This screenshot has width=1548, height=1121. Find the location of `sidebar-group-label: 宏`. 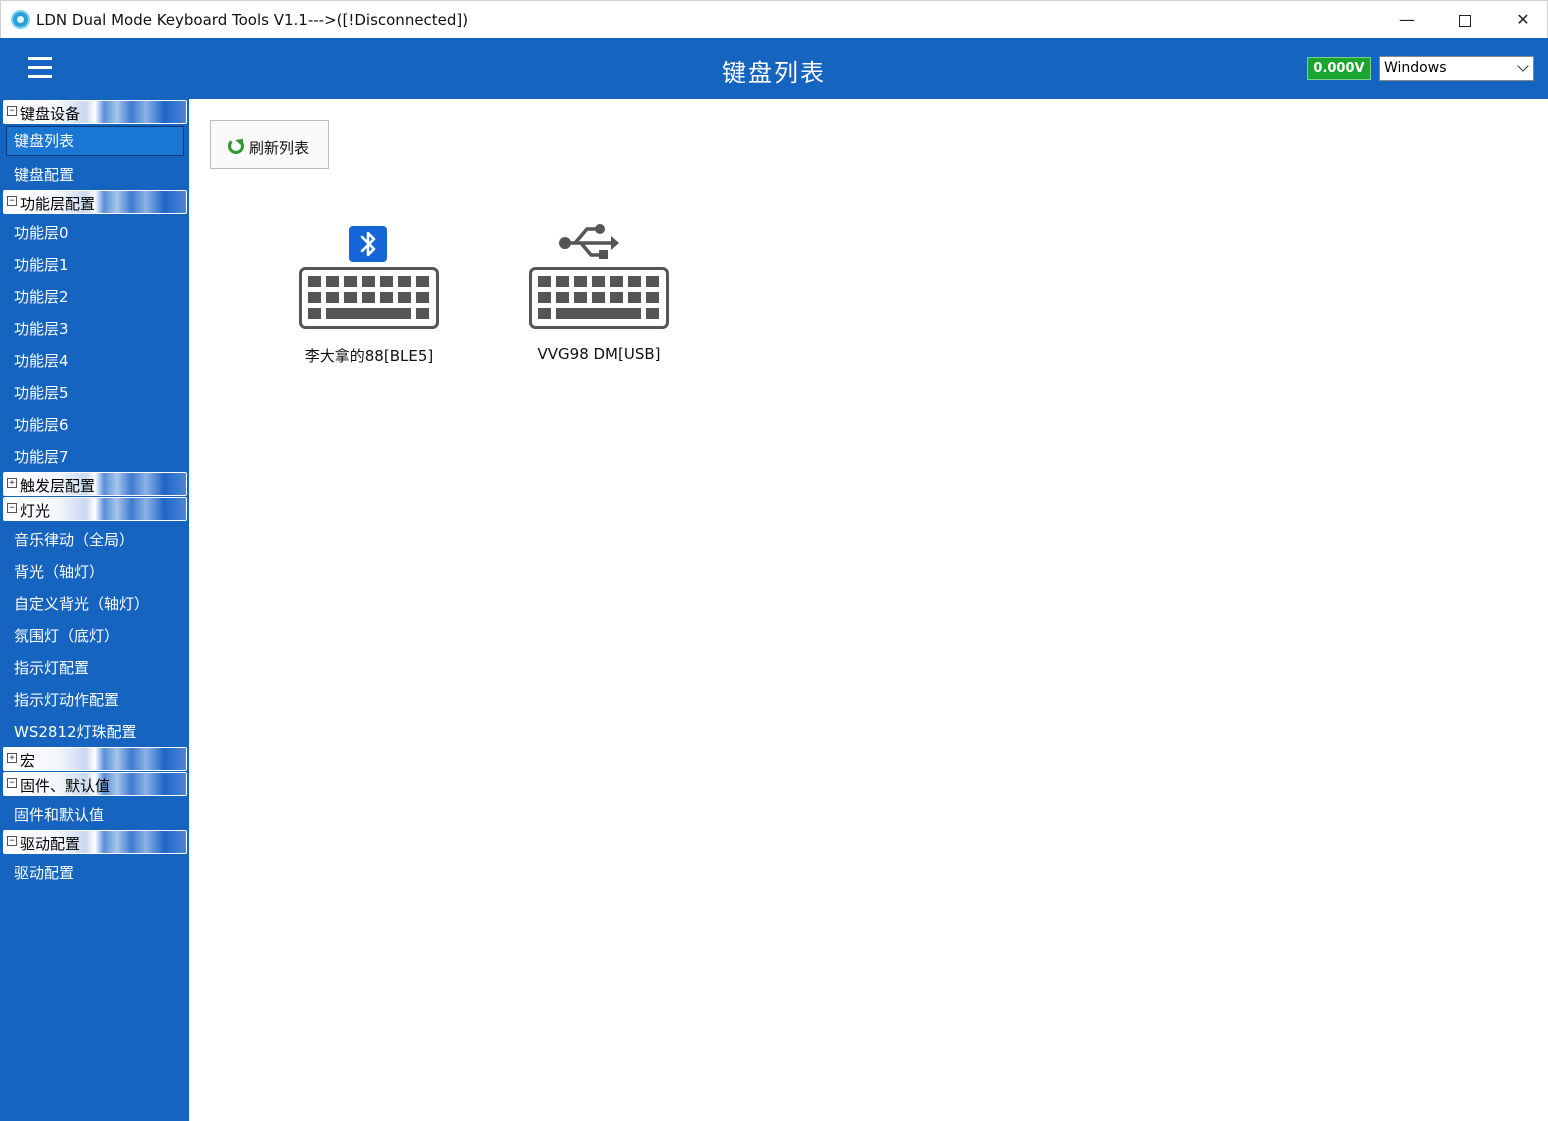

sidebar-group-label: 宏 is located at coordinates (28, 761).